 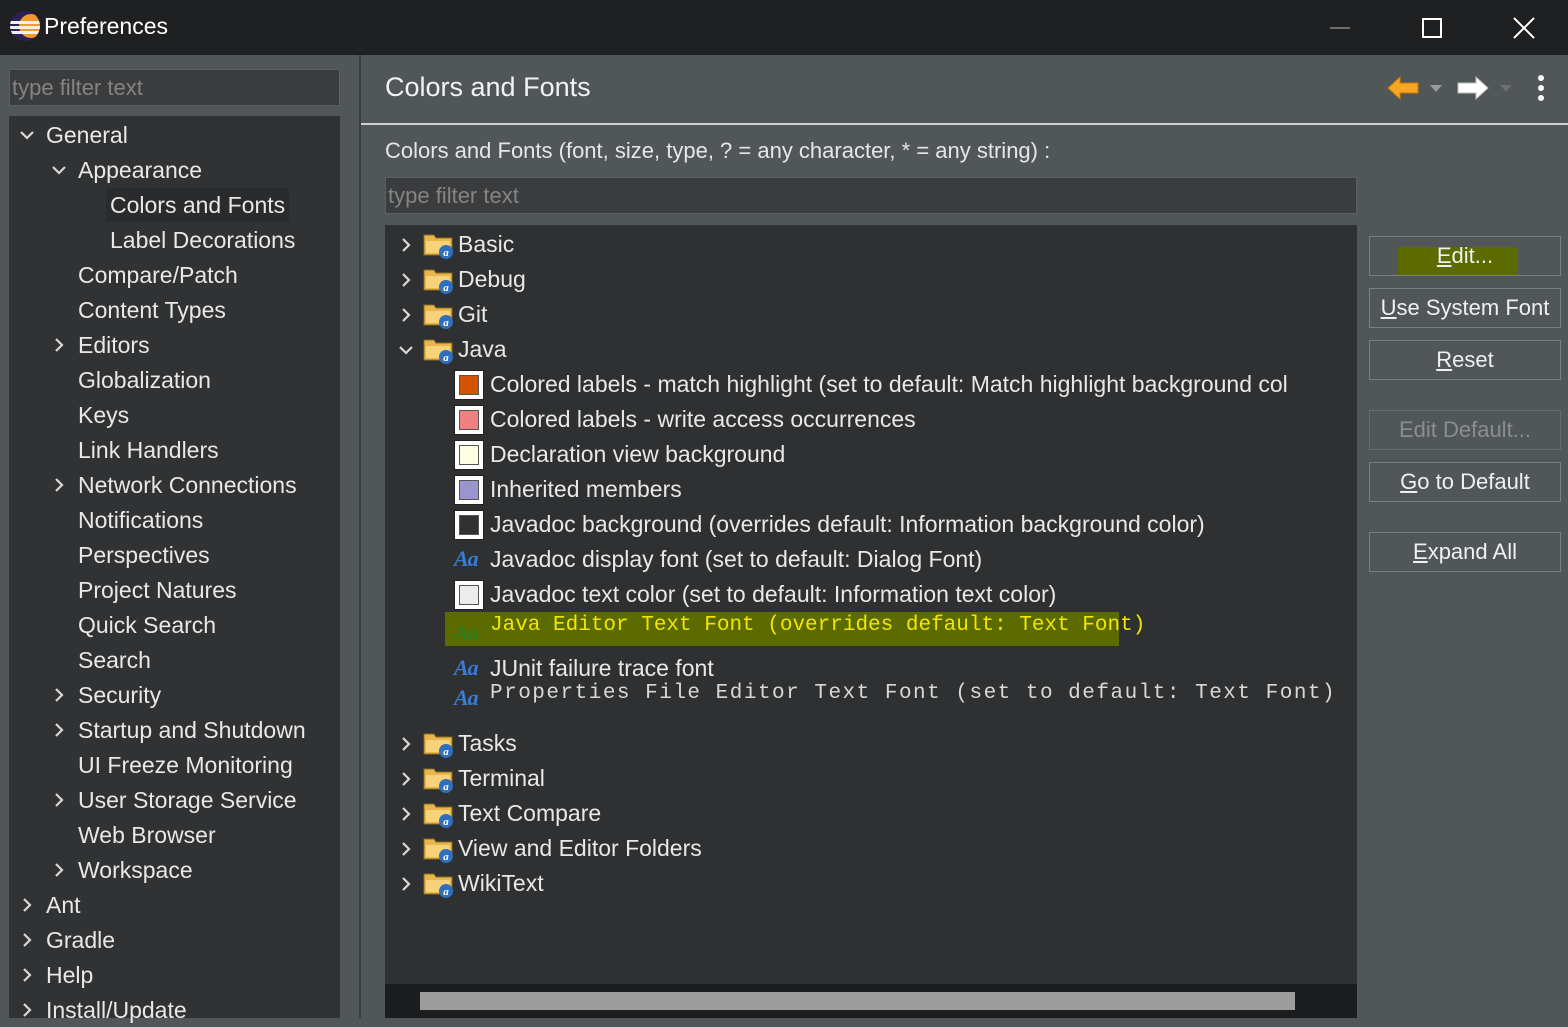 I want to click on nav-item-project-natures: Project Natures, so click(x=157, y=590).